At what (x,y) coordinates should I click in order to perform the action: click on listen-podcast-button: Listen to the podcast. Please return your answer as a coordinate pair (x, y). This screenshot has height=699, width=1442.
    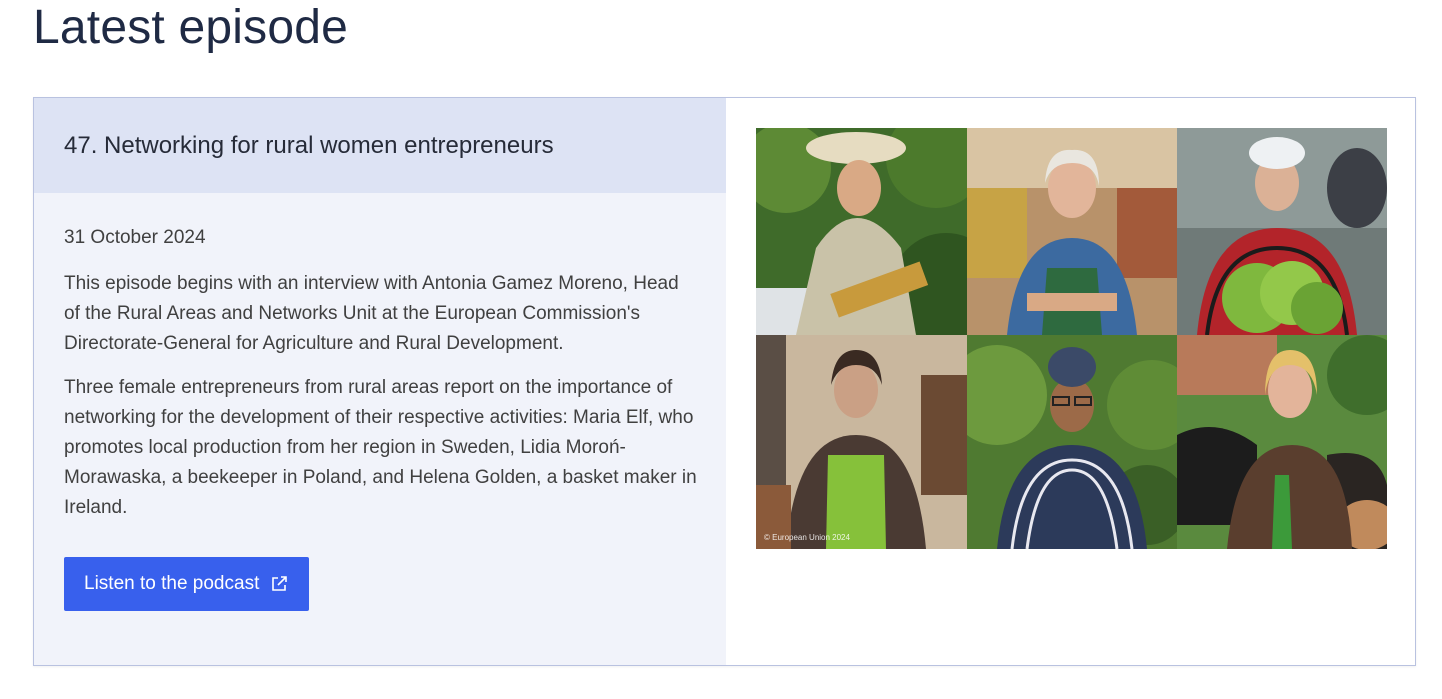
    Looking at the image, I should click on (187, 584).